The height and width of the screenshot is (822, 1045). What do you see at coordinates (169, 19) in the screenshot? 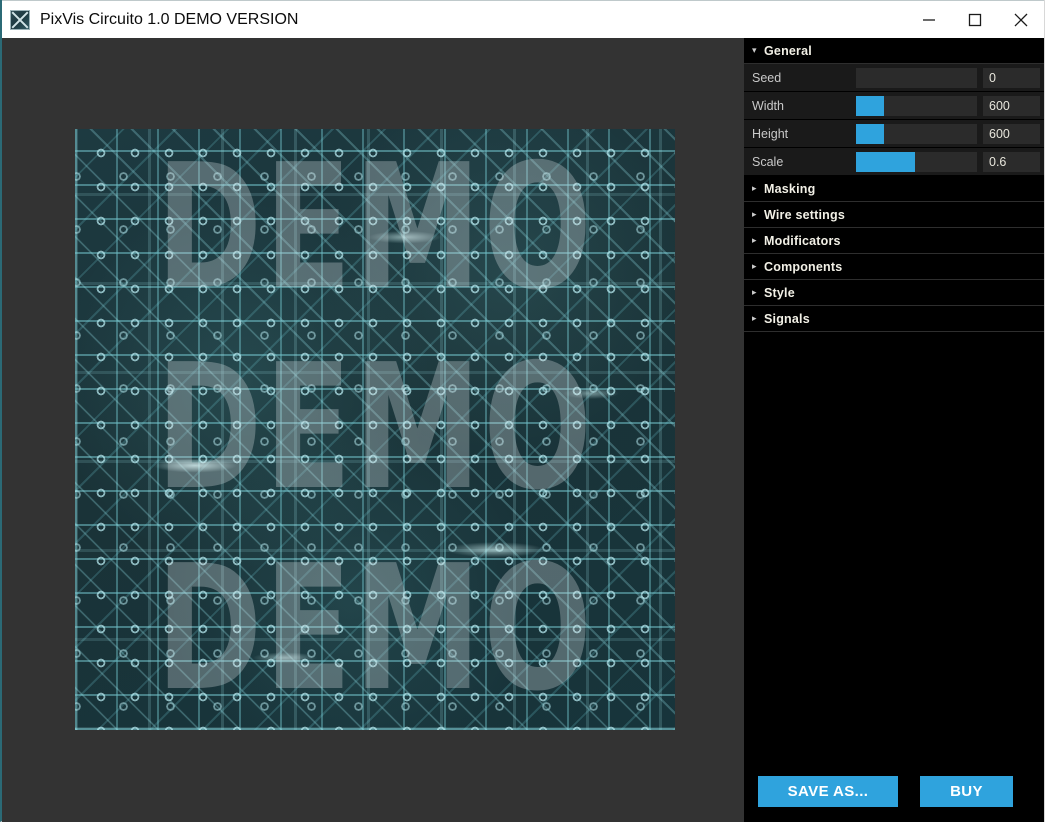
I see `window-title: PixVis Circuito 1.0 DEMO VERSION` at bounding box center [169, 19].